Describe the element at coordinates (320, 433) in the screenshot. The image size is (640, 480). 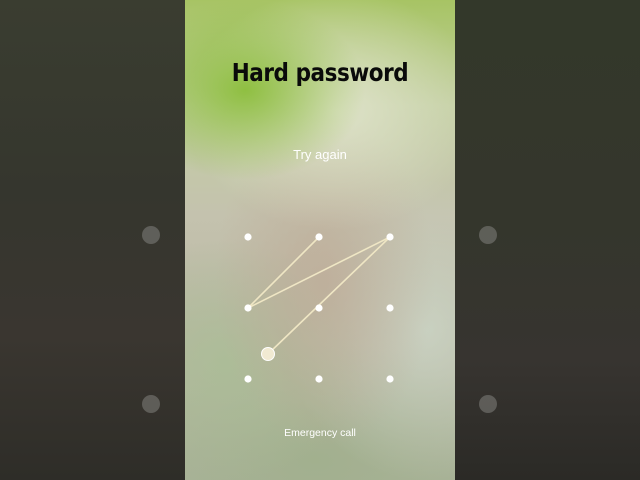
I see `emergency-call-button: Emergency call` at that location.